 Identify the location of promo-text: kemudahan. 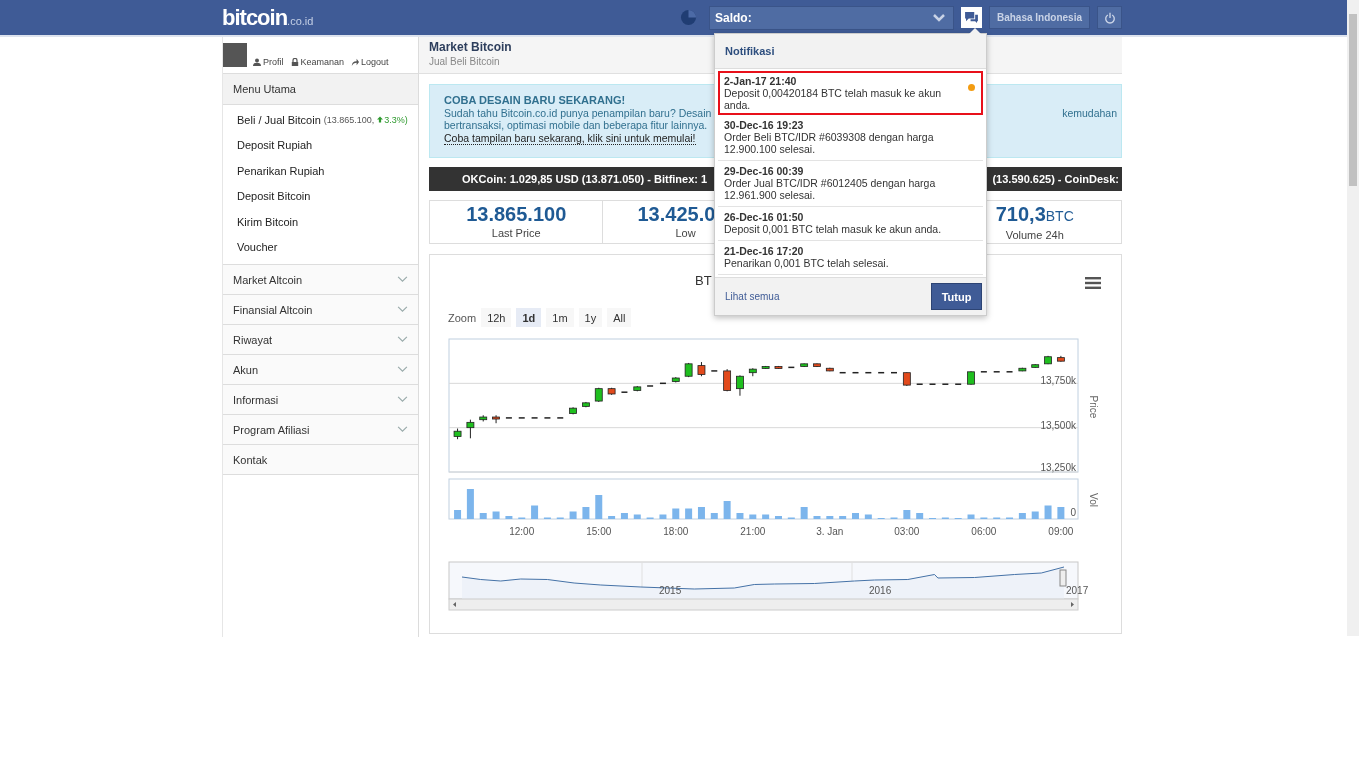
(1089, 112).